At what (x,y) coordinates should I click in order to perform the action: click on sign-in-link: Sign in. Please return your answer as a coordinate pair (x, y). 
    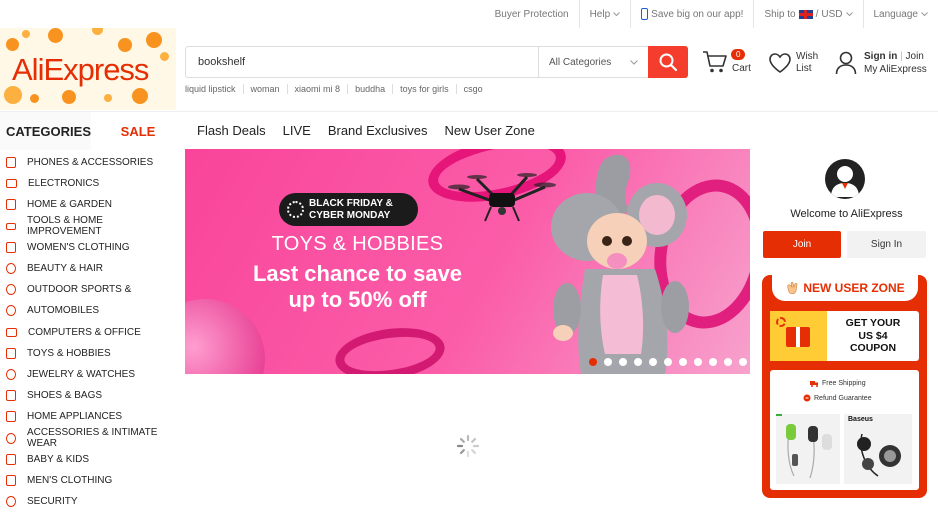
    Looking at the image, I should click on (880, 56).